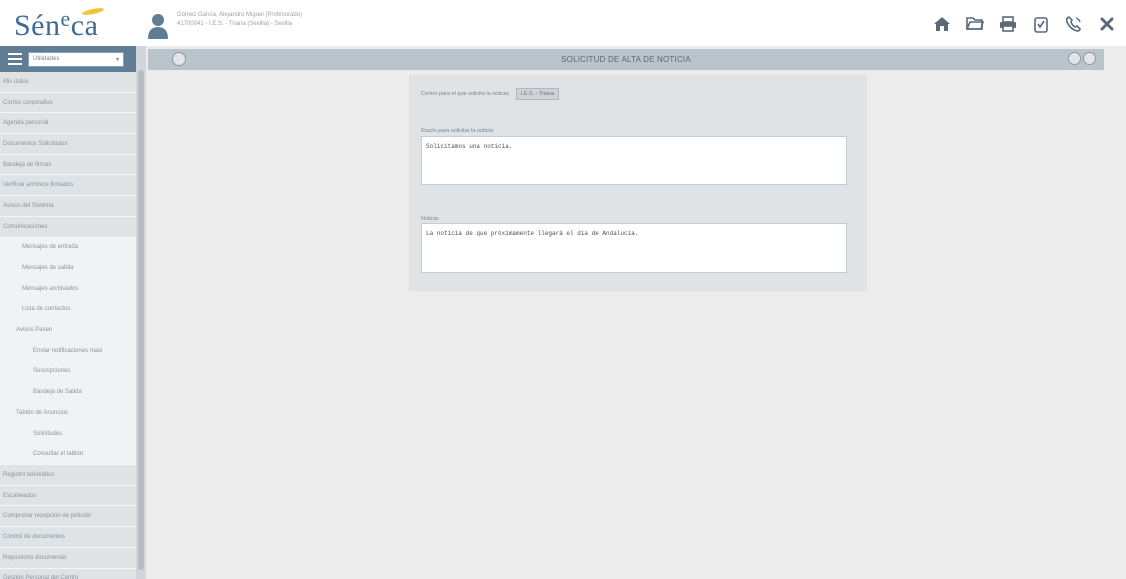 Image resolution: width=1126 pixels, height=579 pixels. Describe the element at coordinates (73, 144) in the screenshot. I see `sidebar-item: Documentos Solicitados` at that location.